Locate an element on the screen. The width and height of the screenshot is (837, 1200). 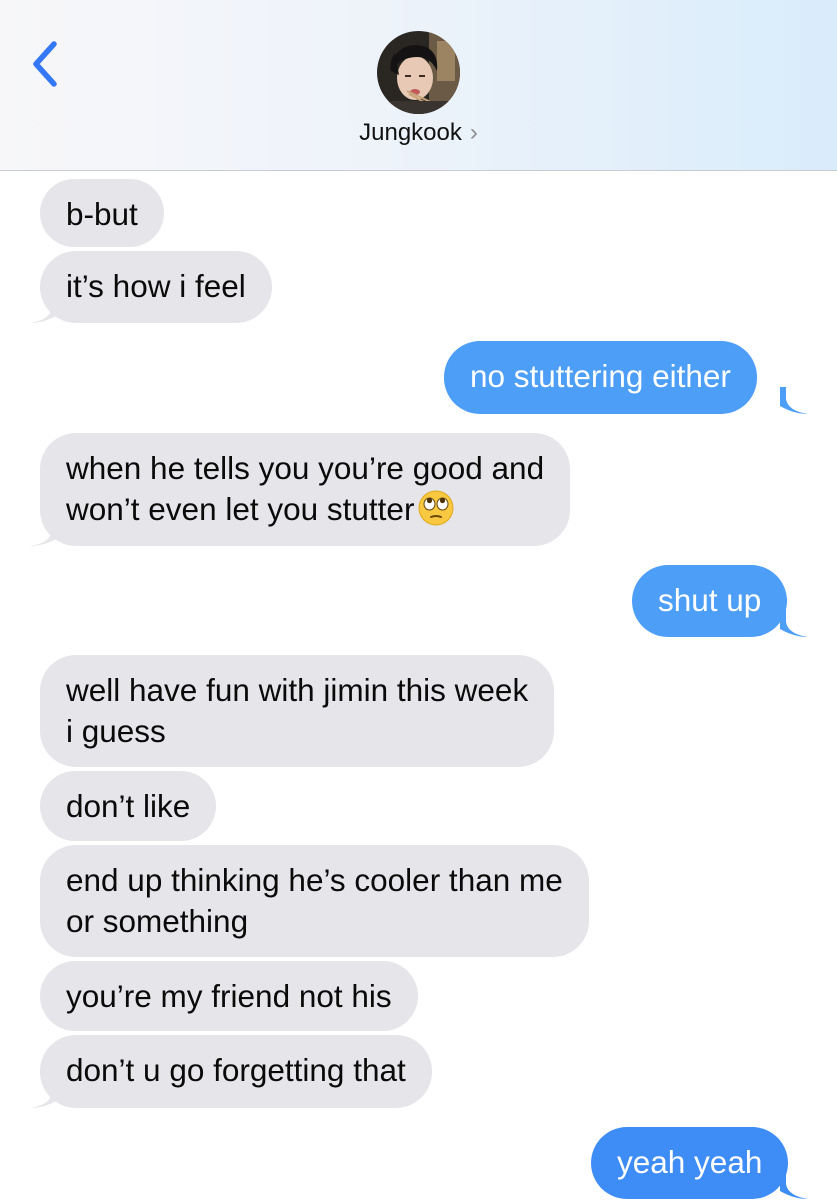
message-line: i guess is located at coordinates (116, 731).